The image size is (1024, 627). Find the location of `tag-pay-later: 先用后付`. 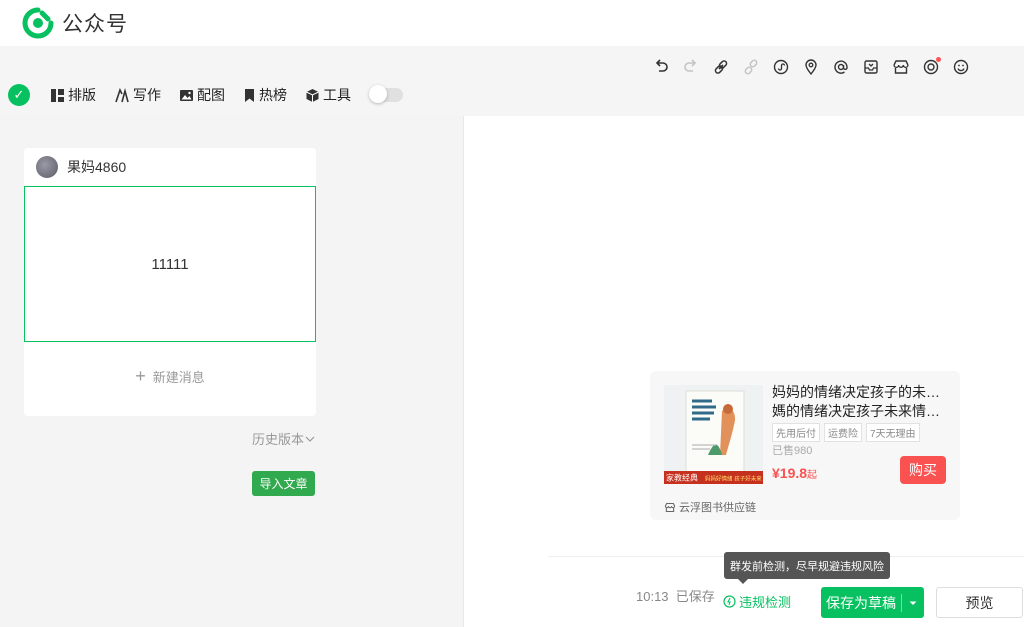

tag-pay-later: 先用后付 is located at coordinates (796, 432).